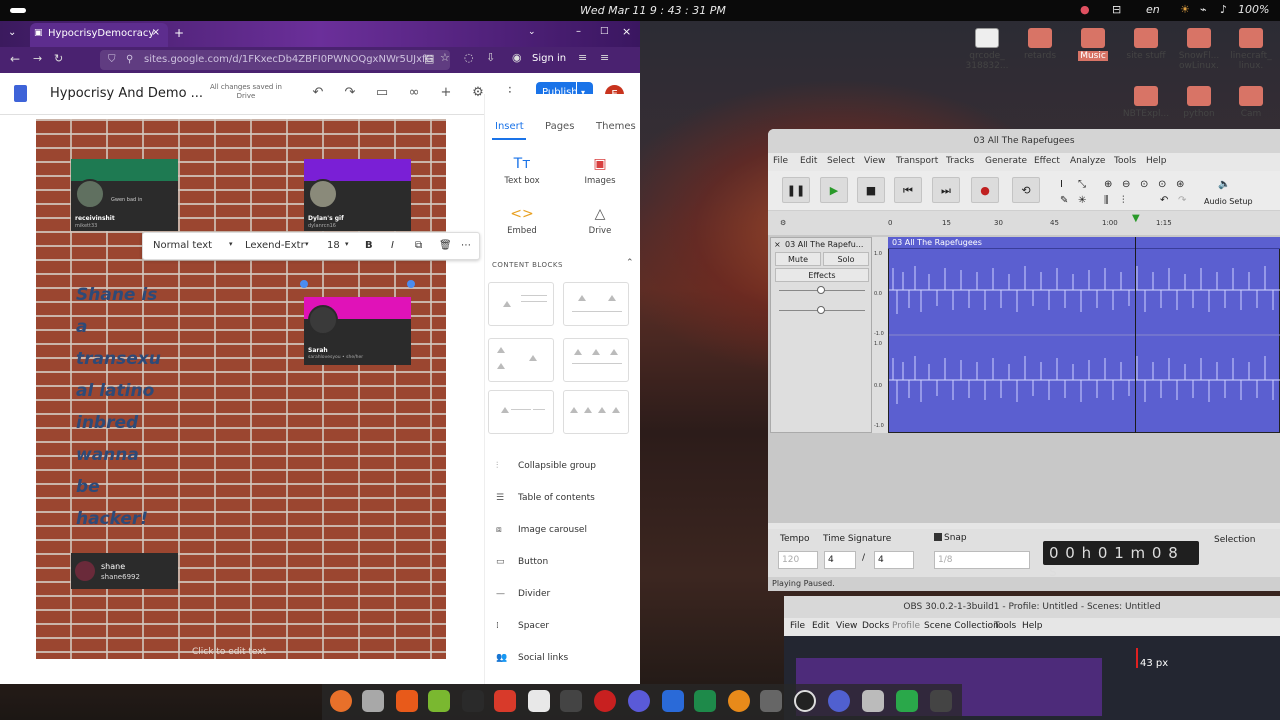 The width and height of the screenshot is (1280, 720). I want to click on obs-icon, so click(805, 701).